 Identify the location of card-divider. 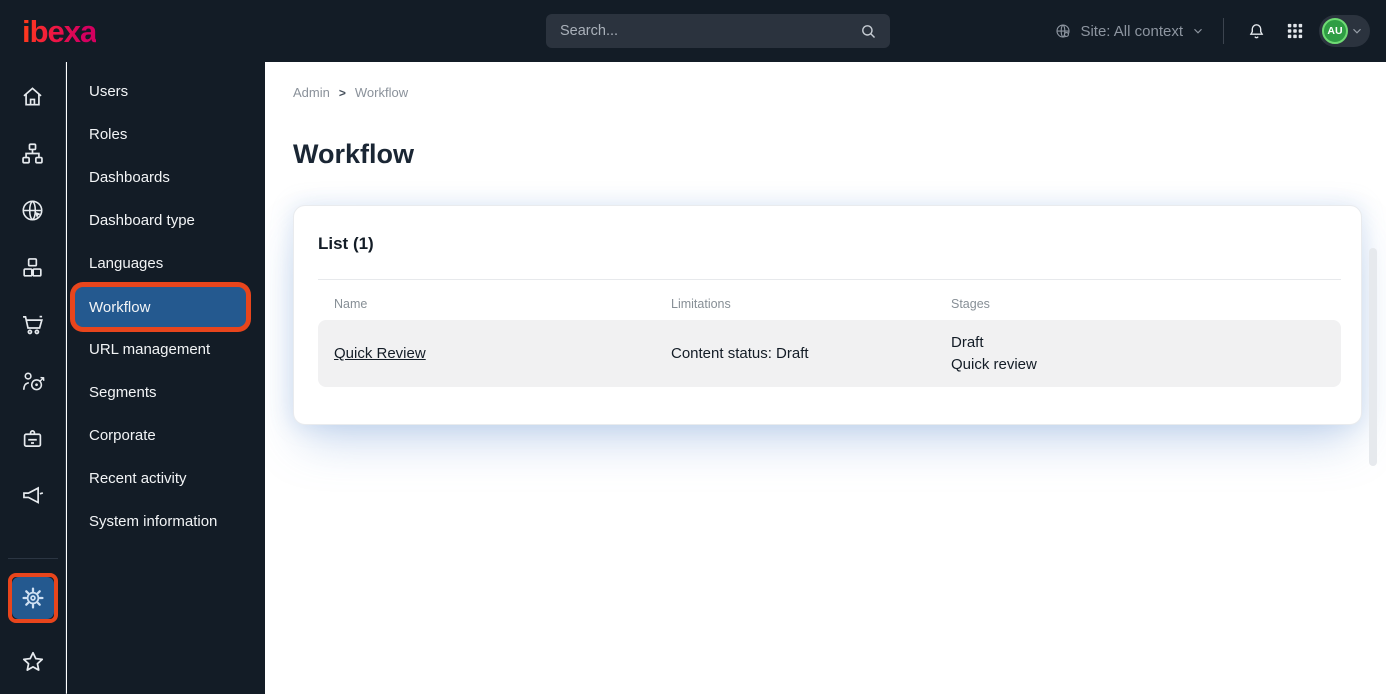
(829, 279).